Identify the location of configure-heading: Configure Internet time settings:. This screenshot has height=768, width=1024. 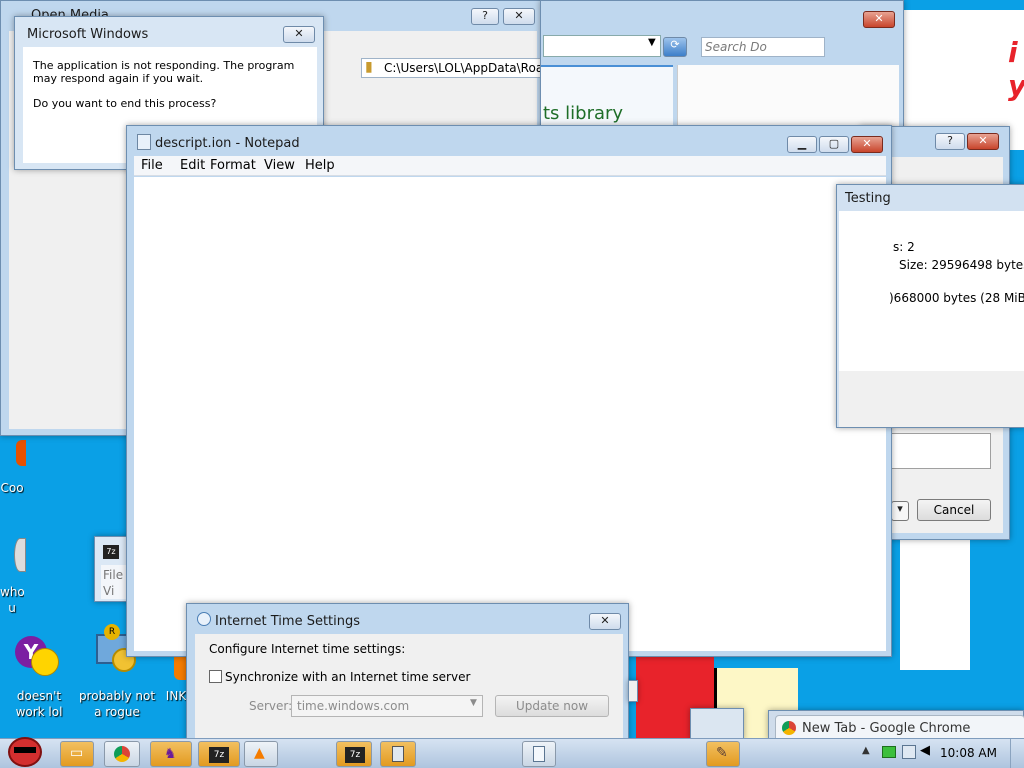
(307, 649).